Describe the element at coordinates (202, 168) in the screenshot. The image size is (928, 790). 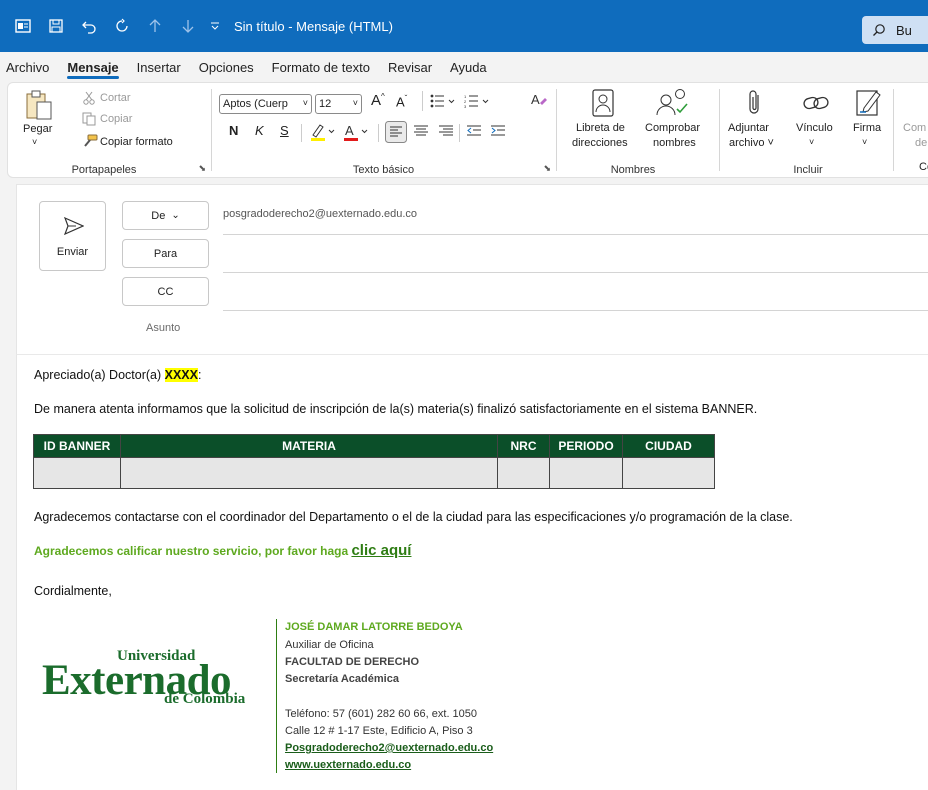
I see `clipboard-launcher-icon: ⬊` at that location.